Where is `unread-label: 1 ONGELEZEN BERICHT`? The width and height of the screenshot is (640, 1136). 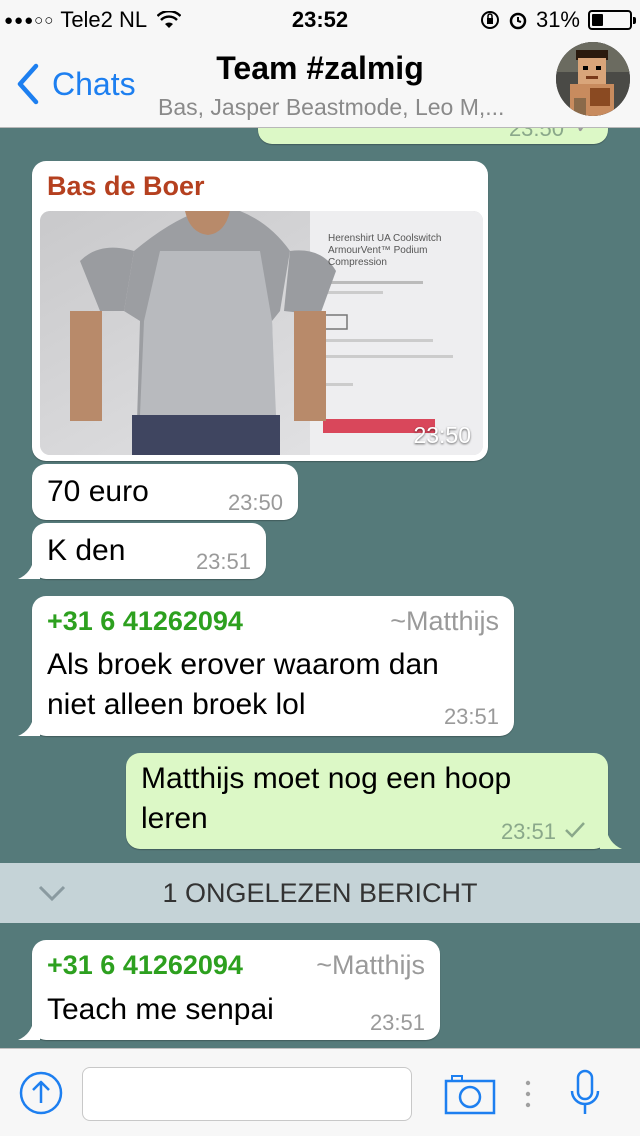
unread-label: 1 ONGELEZEN BERICHT is located at coordinates (320, 892).